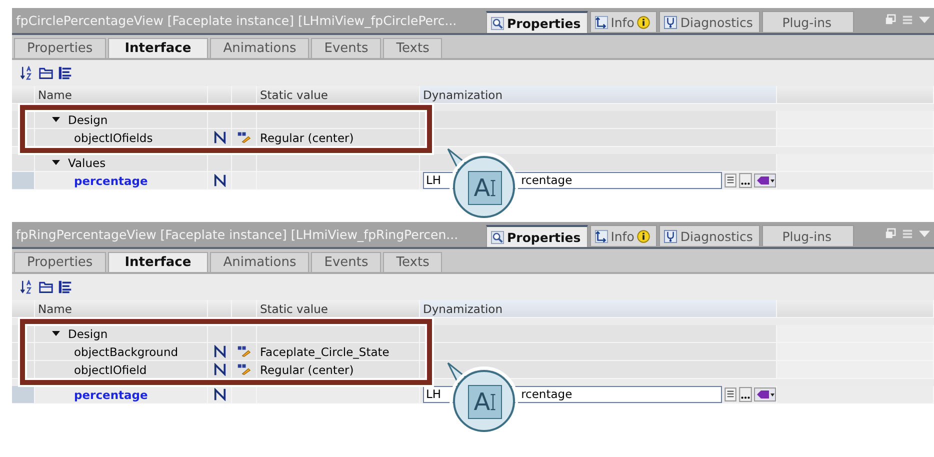  Describe the element at coordinates (121, 352) in the screenshot. I see `table-cell: objectBackground` at that location.